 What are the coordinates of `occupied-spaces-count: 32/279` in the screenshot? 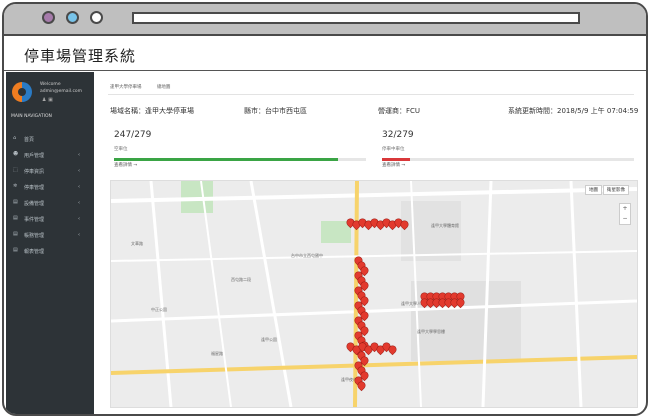 It's located at (398, 135).